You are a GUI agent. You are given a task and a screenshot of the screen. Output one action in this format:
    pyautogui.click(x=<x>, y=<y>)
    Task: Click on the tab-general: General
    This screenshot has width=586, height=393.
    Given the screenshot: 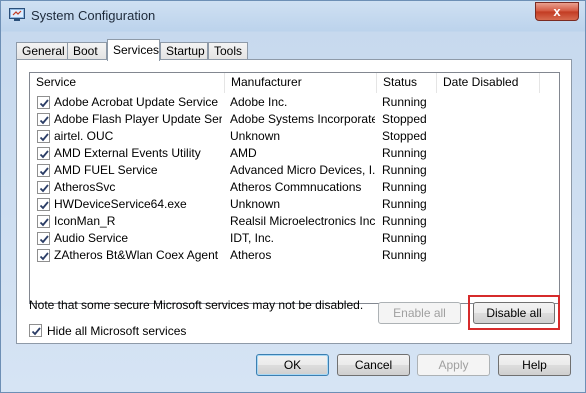 What is the action you would take?
    pyautogui.click(x=42, y=51)
    